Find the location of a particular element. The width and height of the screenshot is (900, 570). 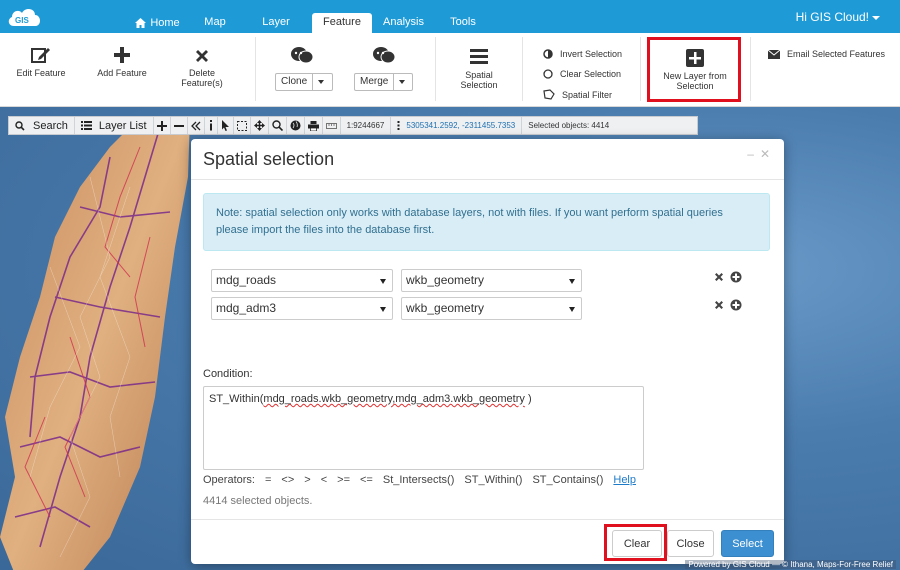

search-label: Search is located at coordinates (50, 125).